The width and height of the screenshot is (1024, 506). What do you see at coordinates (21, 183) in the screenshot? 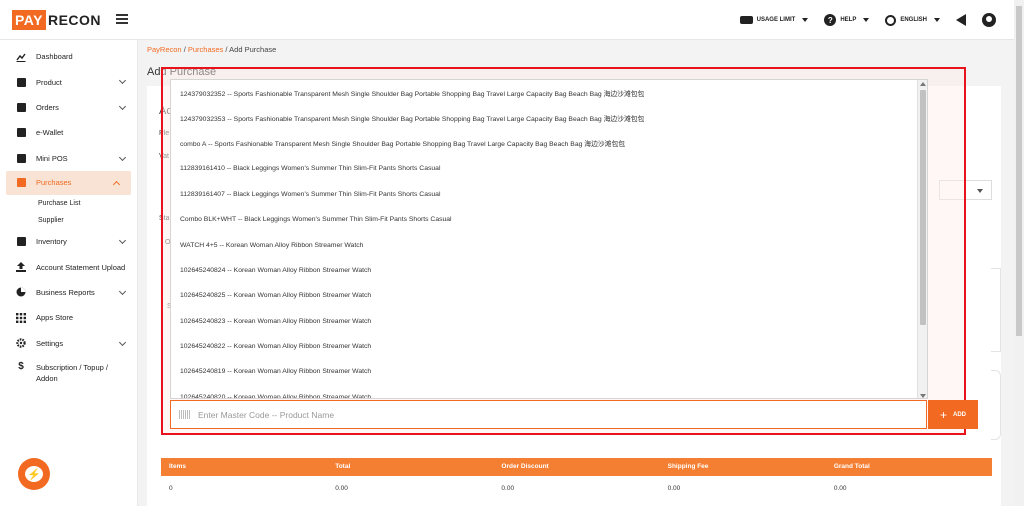
I see `truck-ramp-icon` at bounding box center [21, 183].